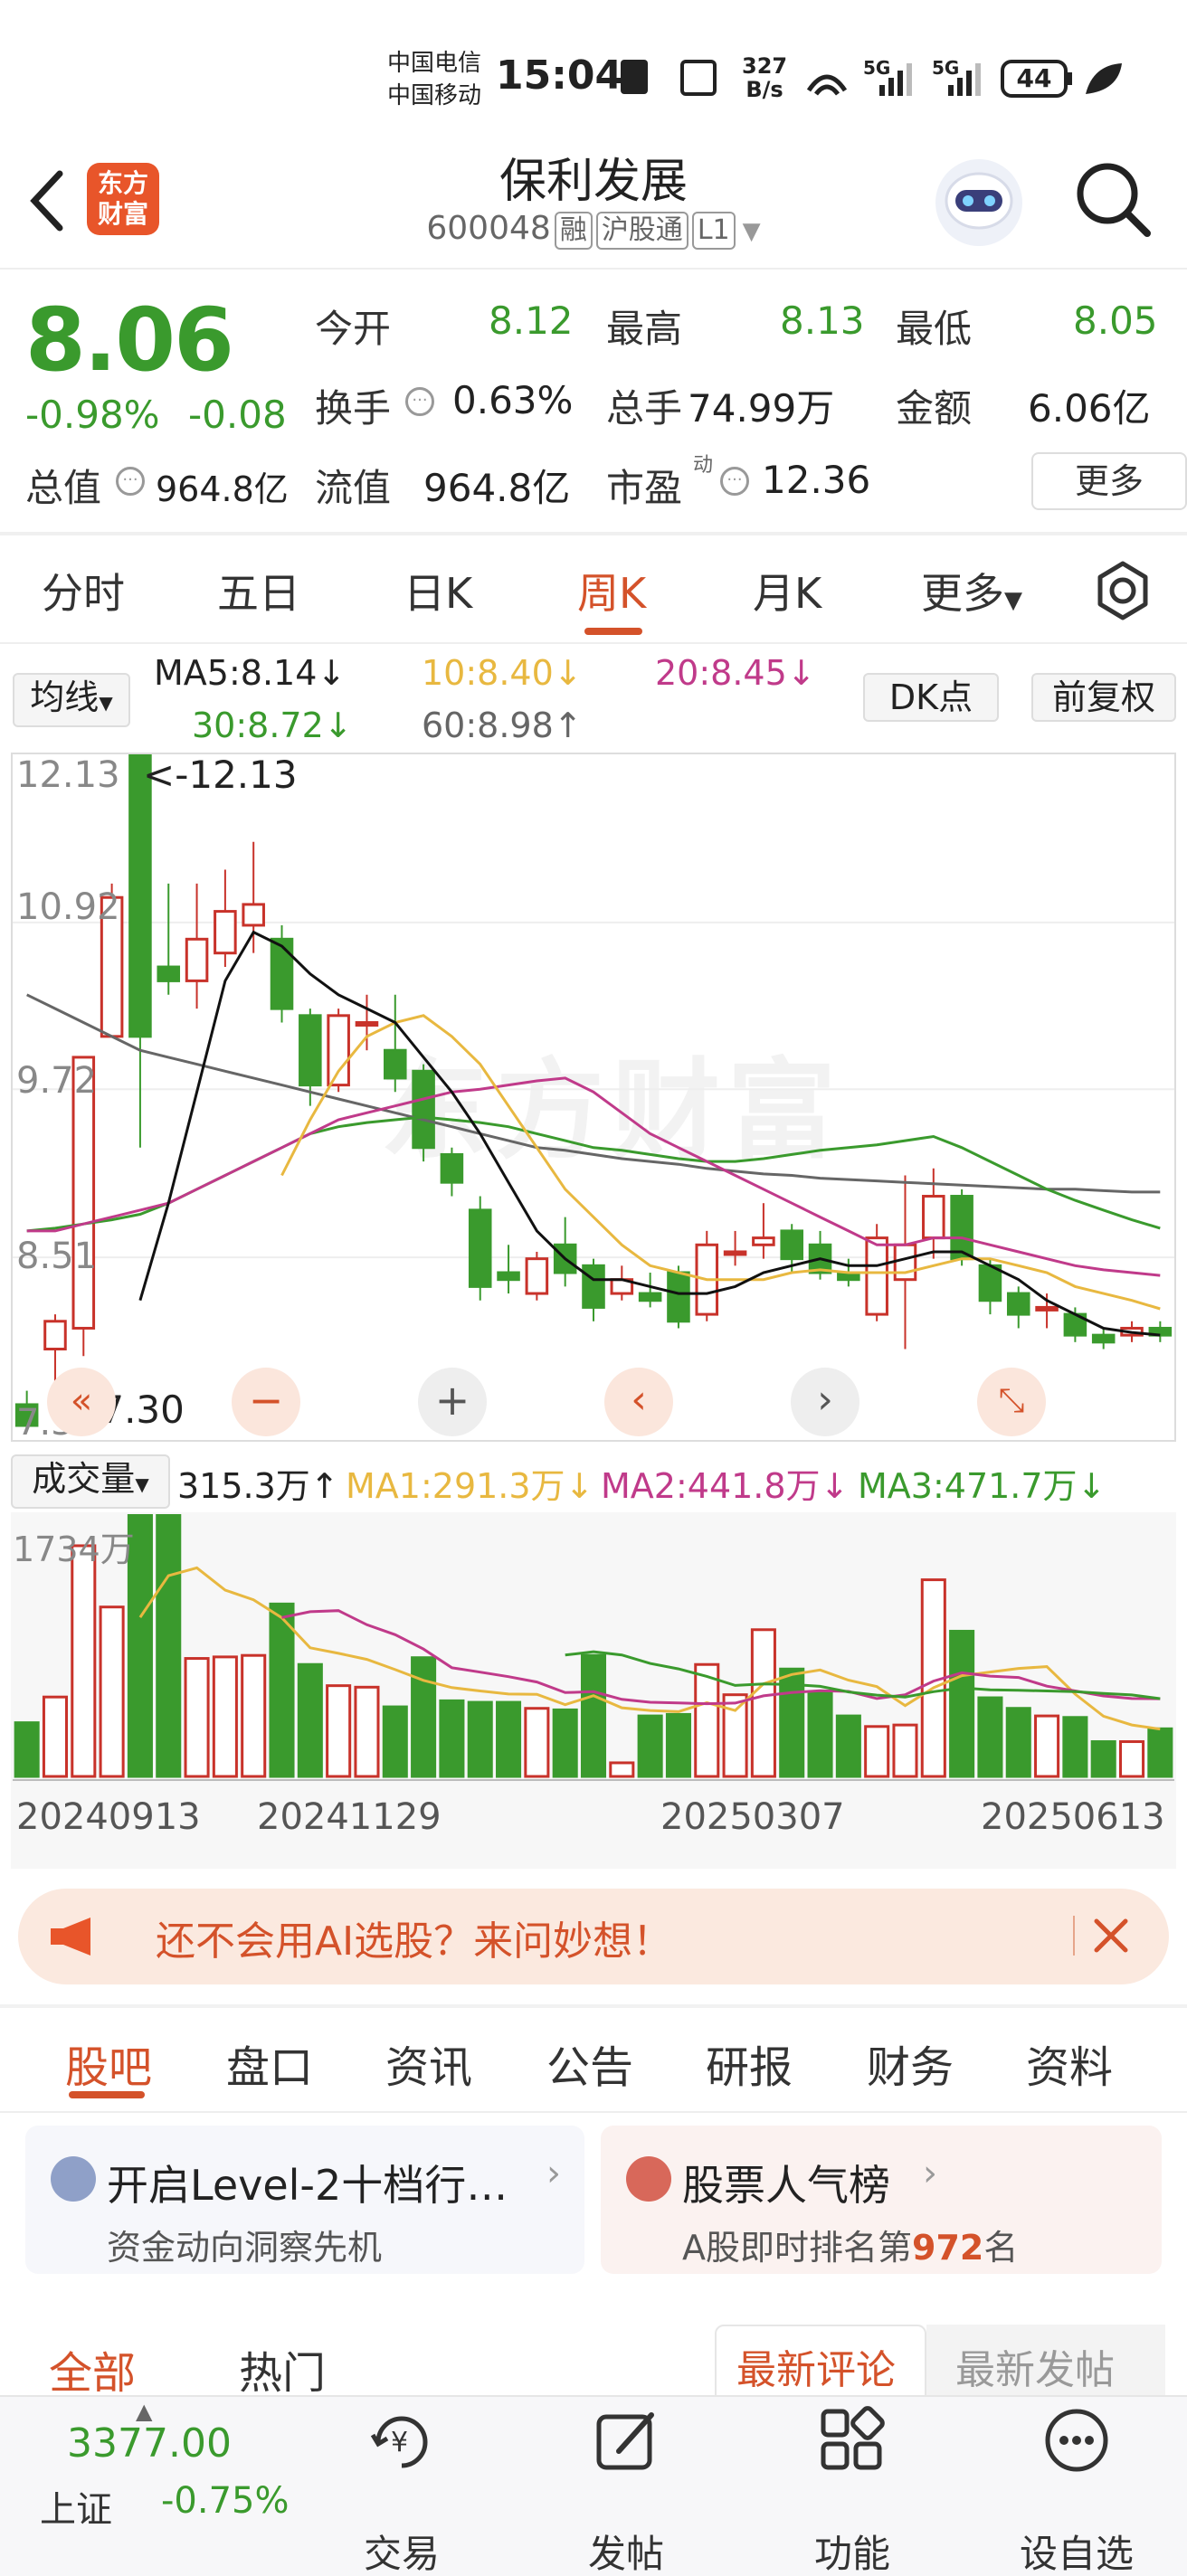 Image resolution: width=1187 pixels, height=2576 pixels. I want to click on index-change: -0.75%, so click(225, 2501).